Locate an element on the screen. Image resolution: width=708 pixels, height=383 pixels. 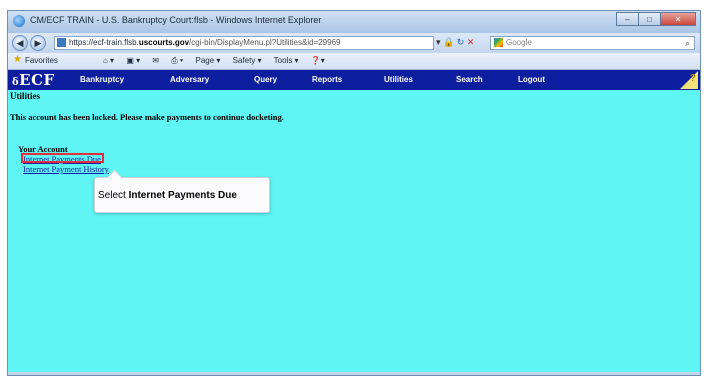
callout-prefix: Select is located at coordinates (113, 195).